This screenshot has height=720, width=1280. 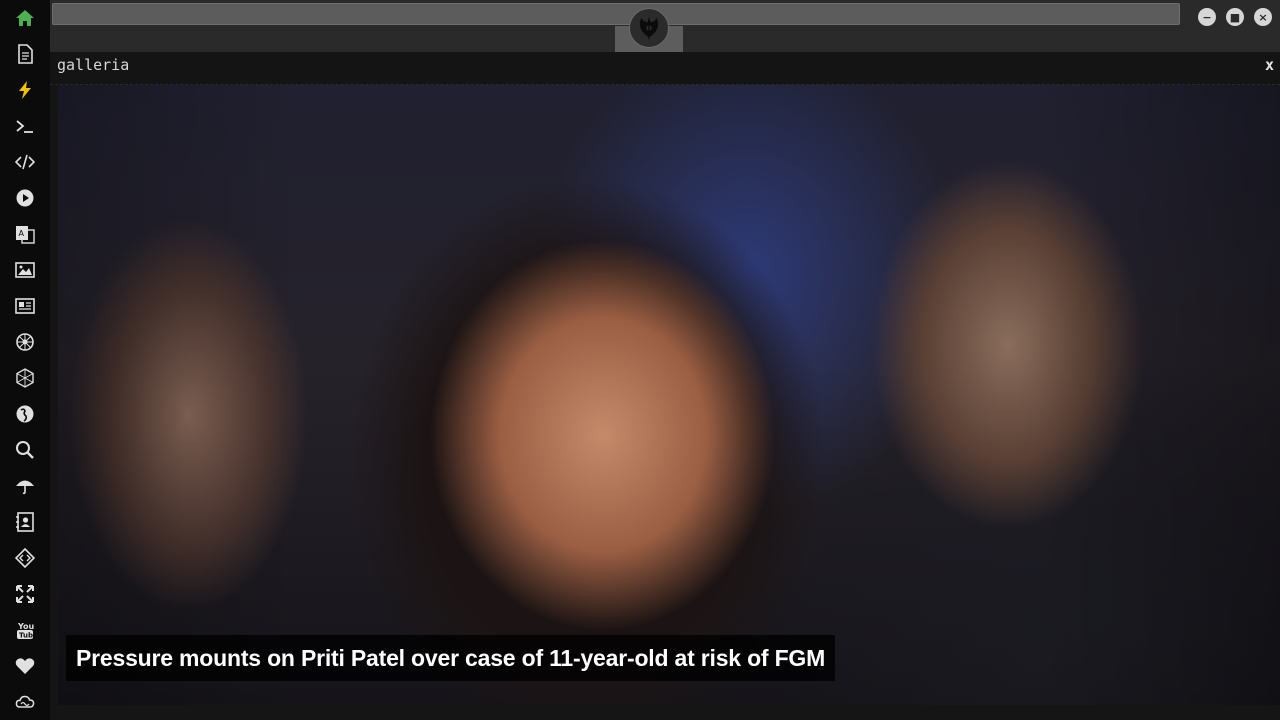 What do you see at coordinates (25, 342) in the screenshot?
I see `network-icon` at bounding box center [25, 342].